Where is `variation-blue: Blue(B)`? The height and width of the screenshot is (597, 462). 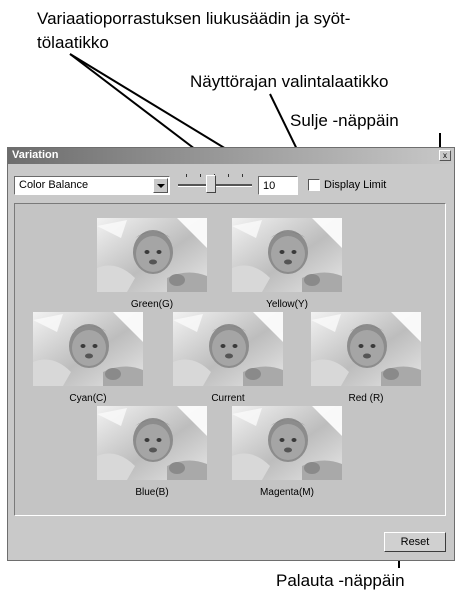 variation-blue: Blue(B) is located at coordinates (152, 452).